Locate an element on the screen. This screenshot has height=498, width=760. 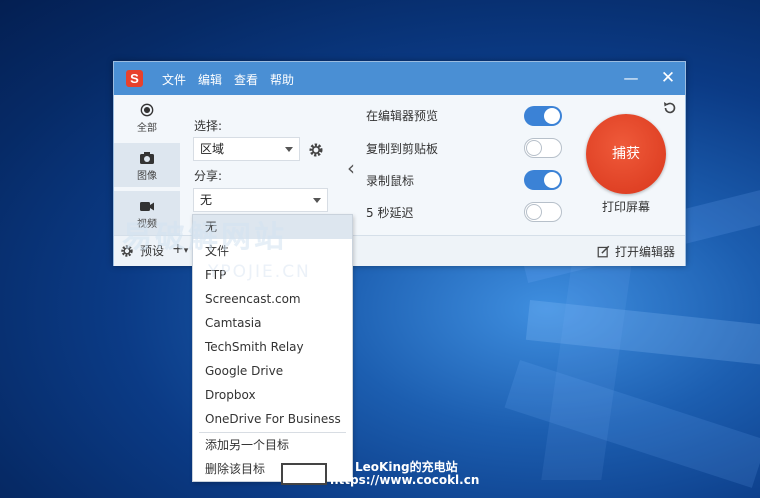
video-camera-icon is located at coordinates (147, 206).